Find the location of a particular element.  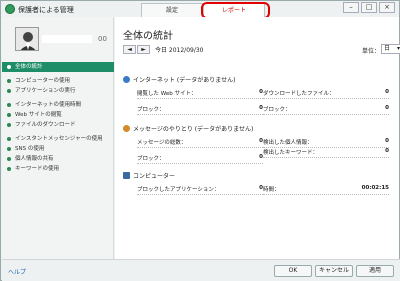

prev-date-button: ◄ is located at coordinates (129, 49).